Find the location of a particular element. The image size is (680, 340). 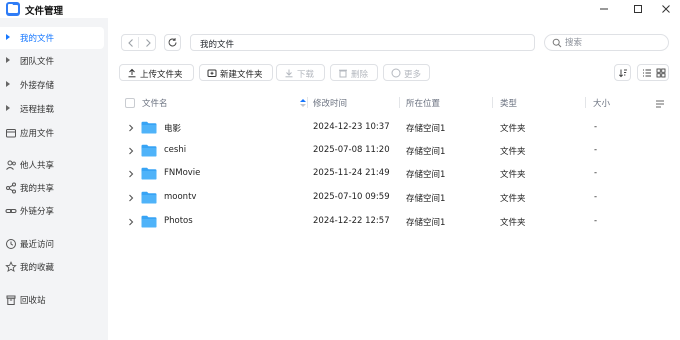

refresh-button is located at coordinates (172, 42).